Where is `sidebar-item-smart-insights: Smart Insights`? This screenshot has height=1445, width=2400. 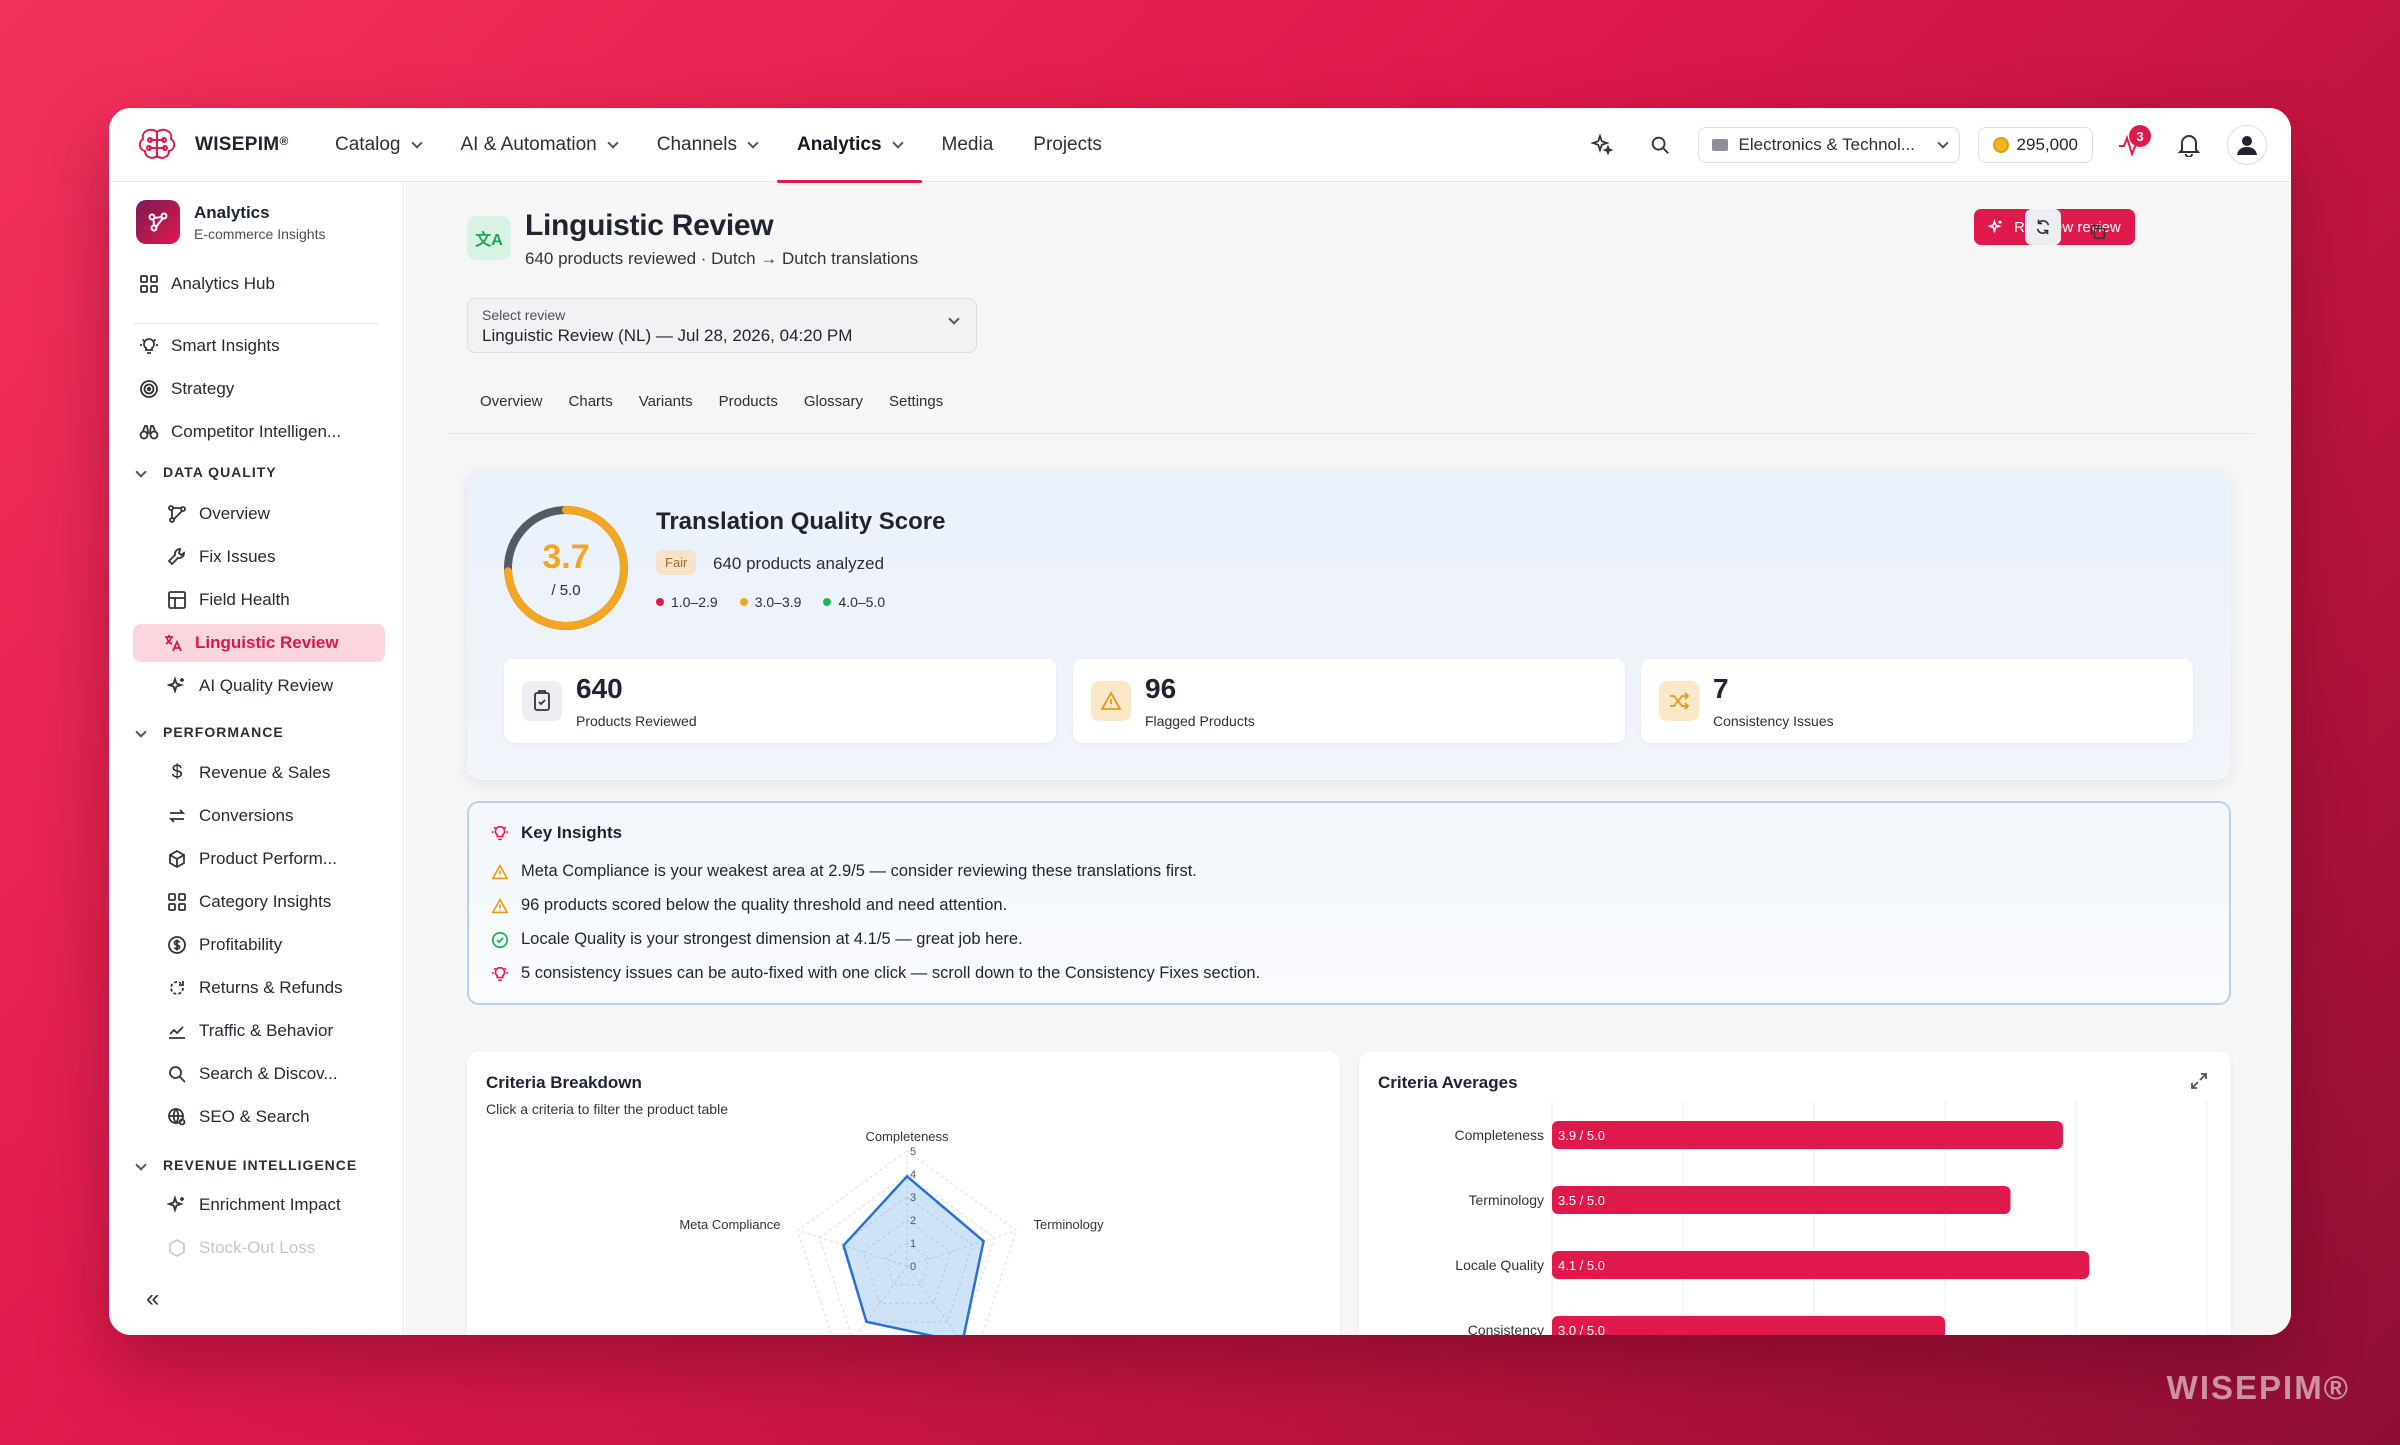 sidebar-item-smart-insights: Smart Insights is located at coordinates (257, 346).